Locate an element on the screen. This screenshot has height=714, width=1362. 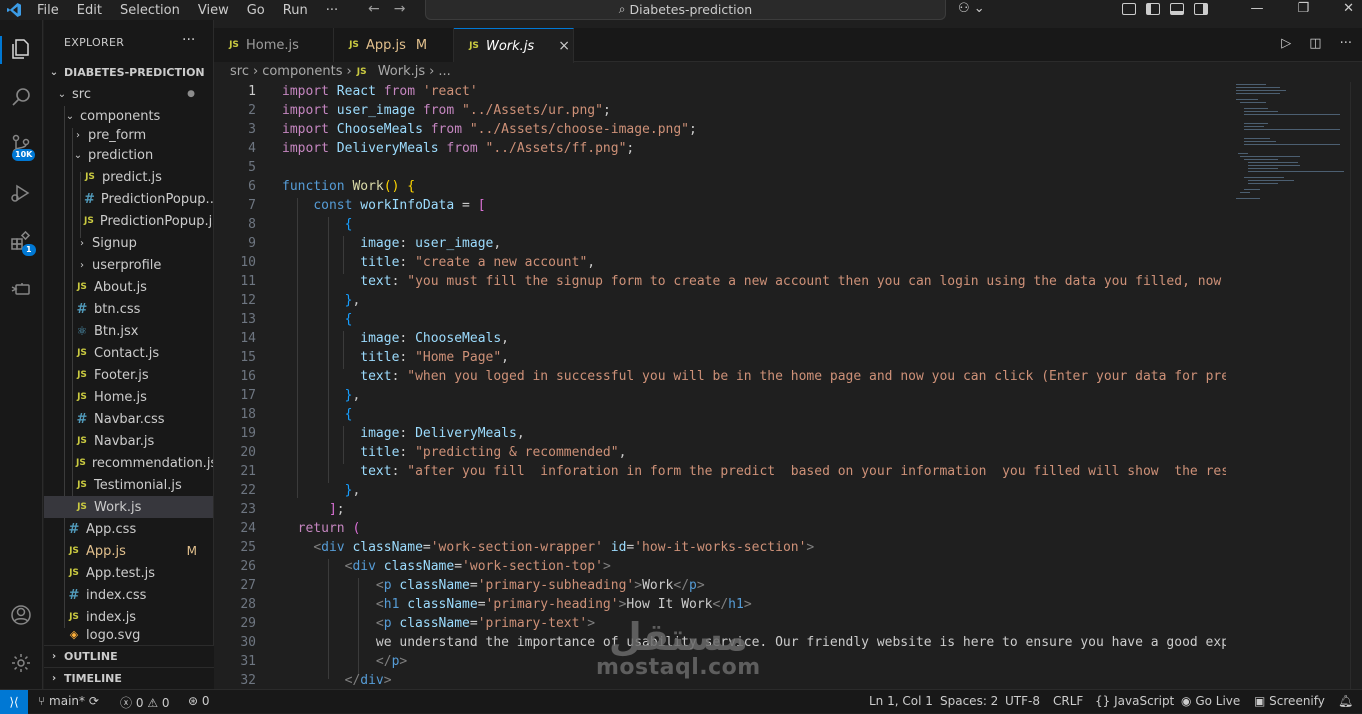
restore-icon: ❐ is located at coordinates (1303, 9).